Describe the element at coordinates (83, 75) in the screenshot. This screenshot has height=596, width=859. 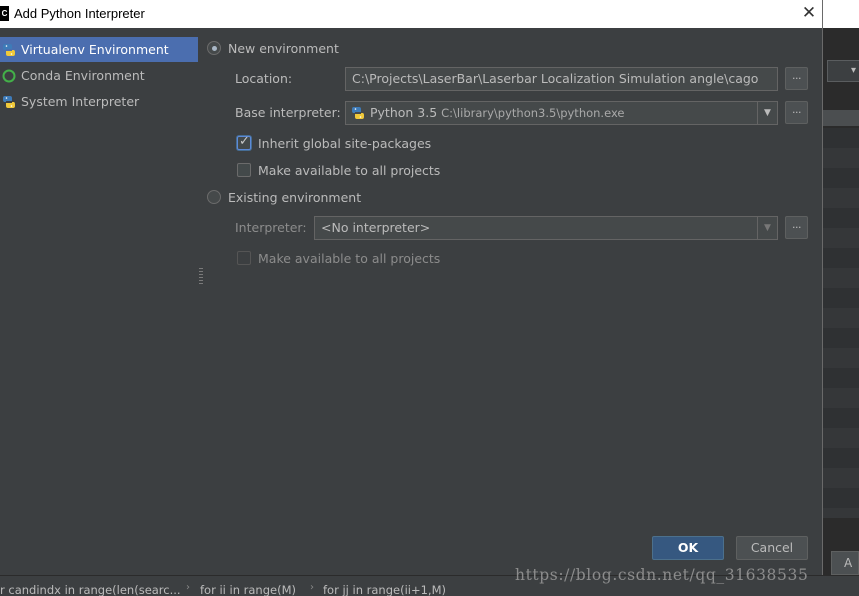
I see `sidebar-item-label: Conda Environment` at that location.